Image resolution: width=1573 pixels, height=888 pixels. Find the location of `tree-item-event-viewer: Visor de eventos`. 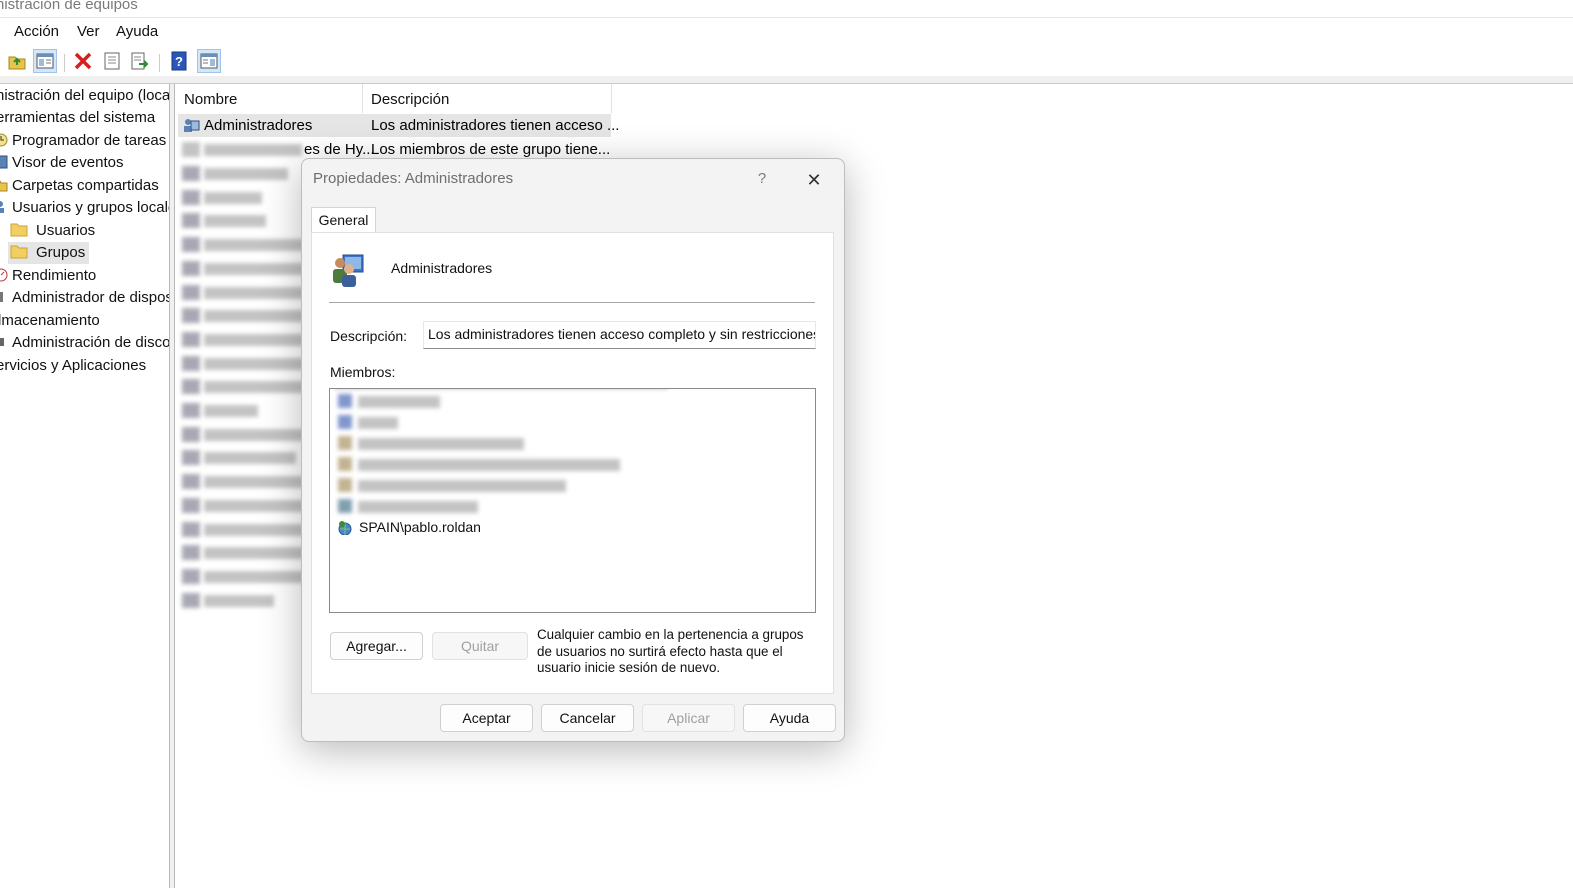

tree-item-event-viewer: Visor de eventos is located at coordinates (61, 163).